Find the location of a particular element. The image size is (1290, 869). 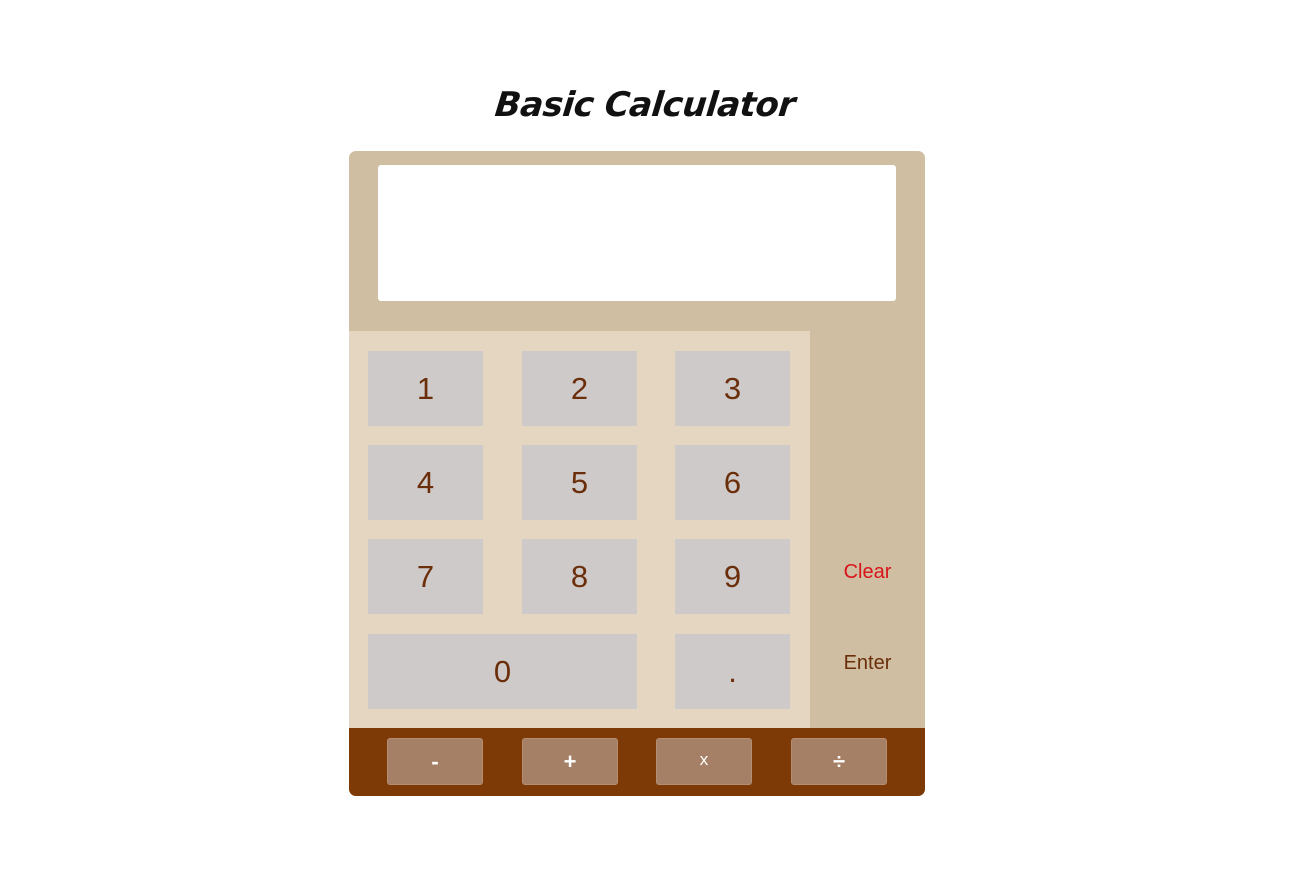

page-title: Basic Calculator is located at coordinates (645, 104).